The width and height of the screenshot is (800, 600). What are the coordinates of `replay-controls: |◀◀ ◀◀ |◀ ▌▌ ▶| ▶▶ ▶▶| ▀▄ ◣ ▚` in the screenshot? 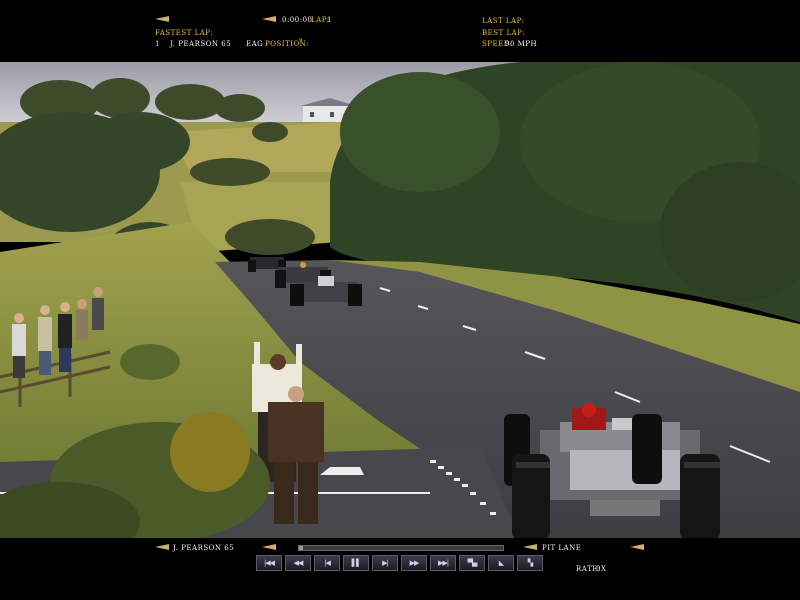 It's located at (399, 563).